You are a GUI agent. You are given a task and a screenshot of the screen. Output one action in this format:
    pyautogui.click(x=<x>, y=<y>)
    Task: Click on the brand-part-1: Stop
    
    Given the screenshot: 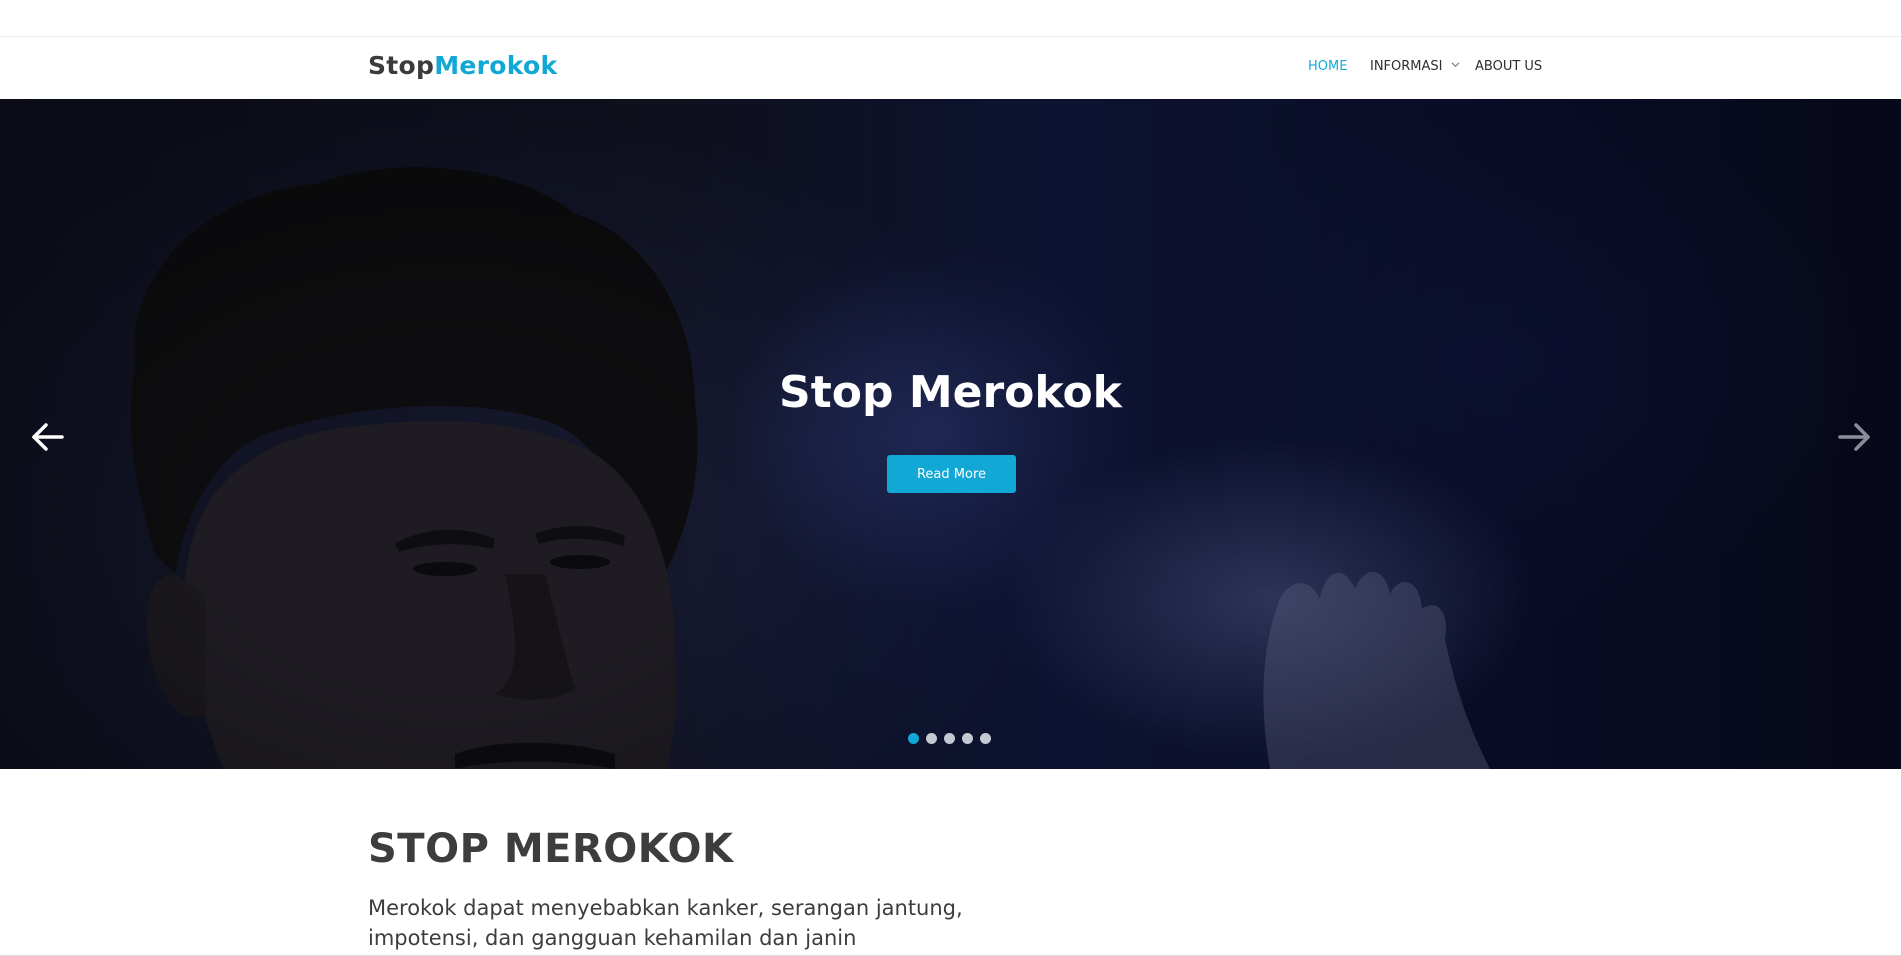 What is the action you would take?
    pyautogui.click(x=401, y=65)
    